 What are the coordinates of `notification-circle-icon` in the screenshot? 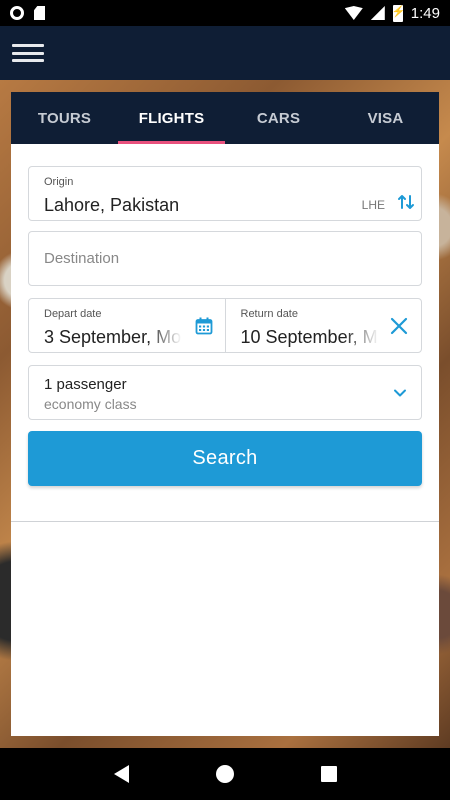 It's located at (17, 13).